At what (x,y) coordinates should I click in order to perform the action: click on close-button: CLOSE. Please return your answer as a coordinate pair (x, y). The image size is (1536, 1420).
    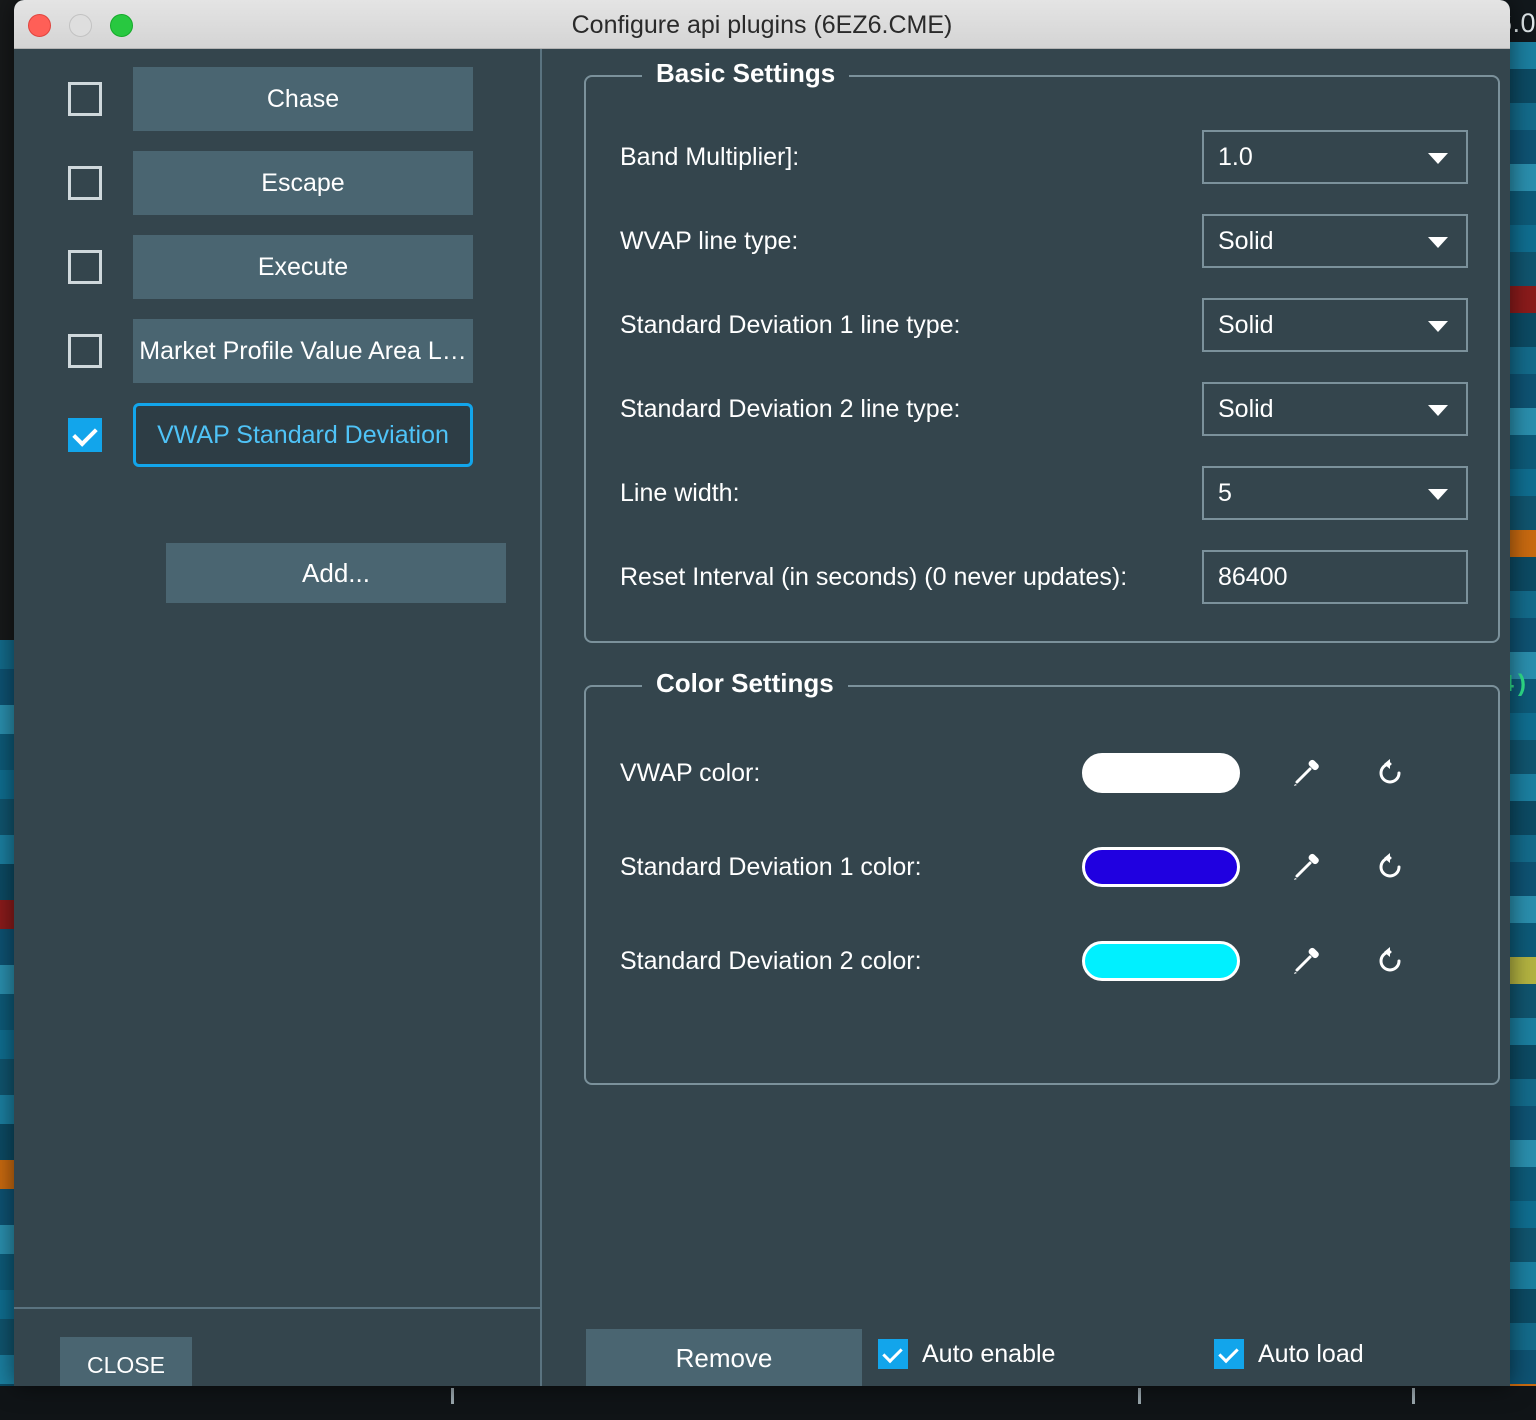
    Looking at the image, I should click on (126, 1361).